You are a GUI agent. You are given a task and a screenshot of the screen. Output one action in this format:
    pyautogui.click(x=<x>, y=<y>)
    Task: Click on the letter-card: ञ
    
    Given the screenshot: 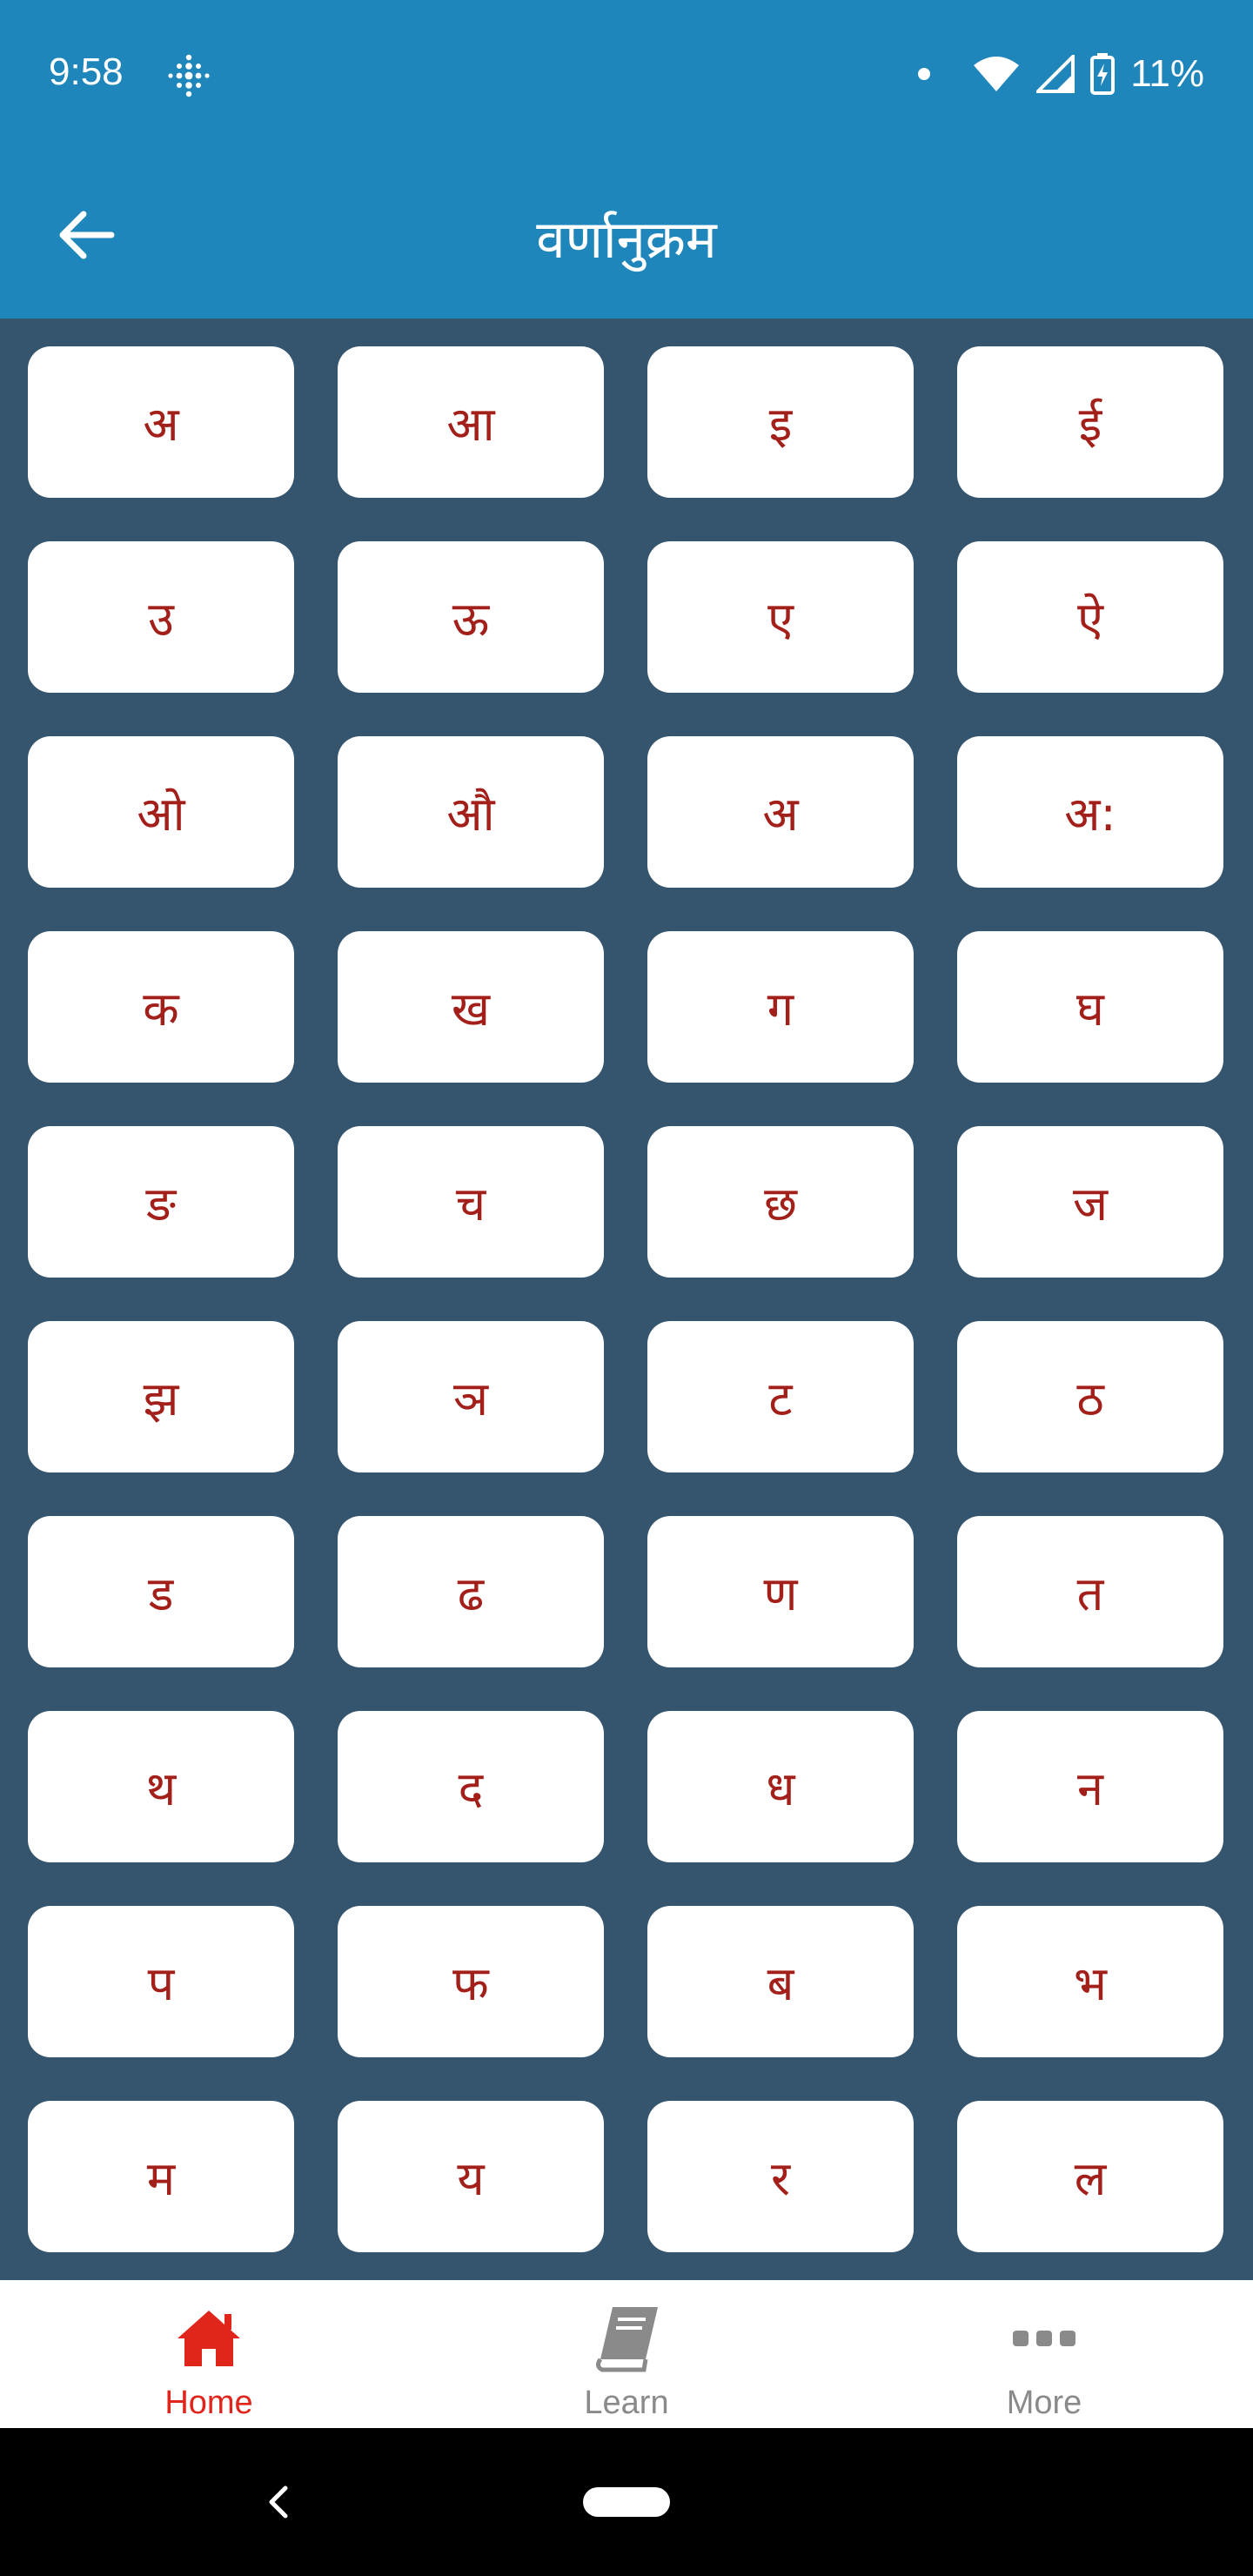 What is the action you would take?
    pyautogui.click(x=471, y=1396)
    